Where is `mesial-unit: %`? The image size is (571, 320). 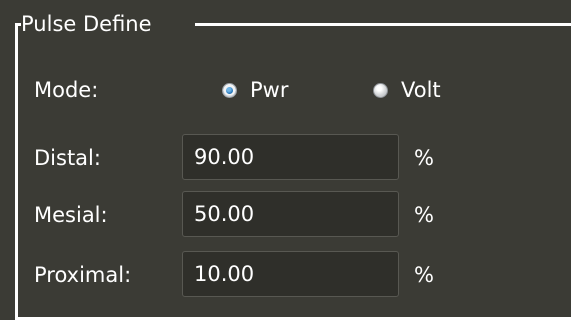 mesial-unit: % is located at coordinates (424, 215).